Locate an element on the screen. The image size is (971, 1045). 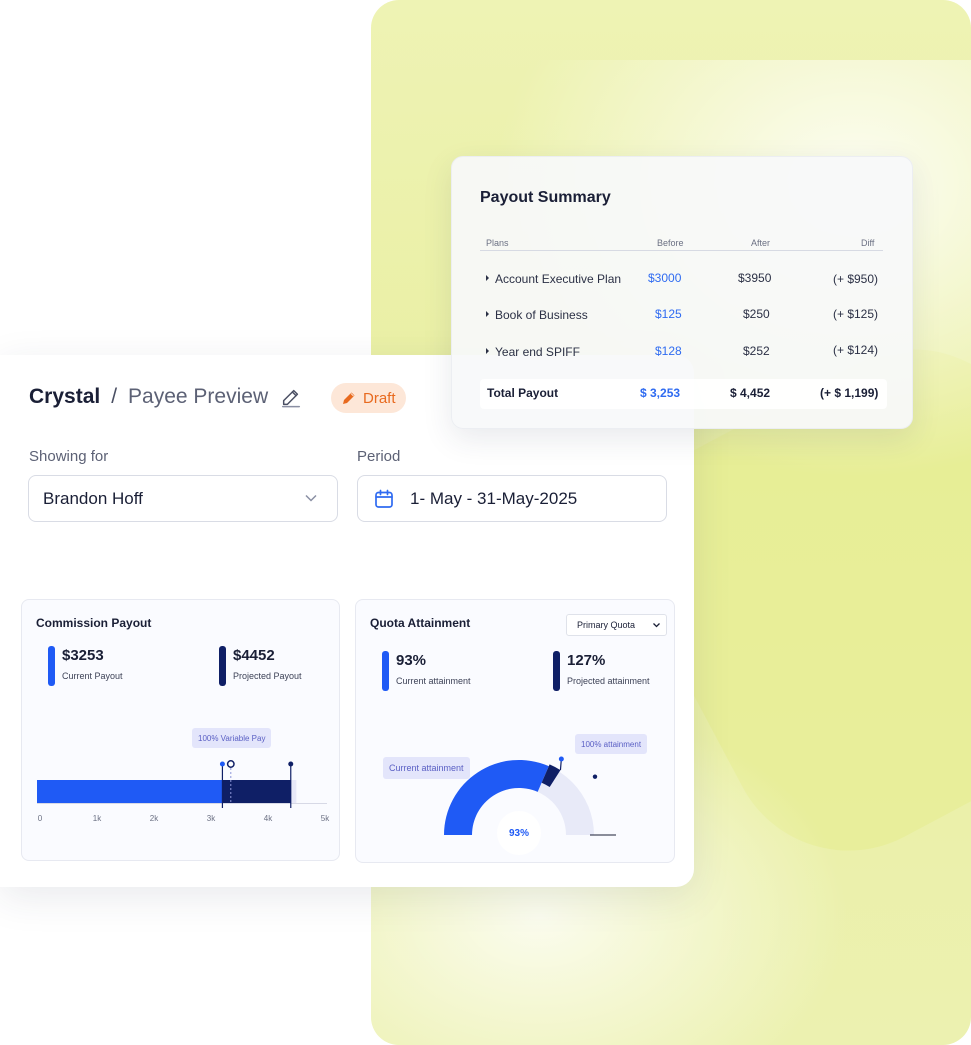
payout-axis-tick: 3k is located at coordinates (211, 818).